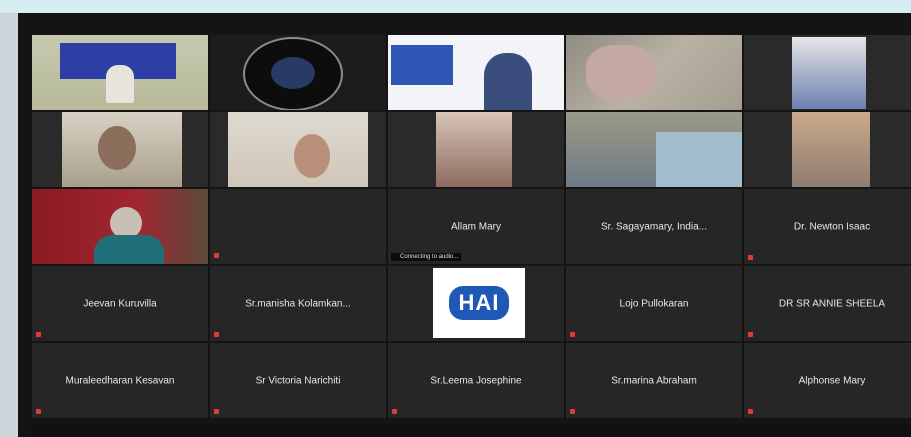 Image resolution: width=911 pixels, height=437 pixels. I want to click on participant-name: Sr Victoria Narichiti, so click(298, 380).